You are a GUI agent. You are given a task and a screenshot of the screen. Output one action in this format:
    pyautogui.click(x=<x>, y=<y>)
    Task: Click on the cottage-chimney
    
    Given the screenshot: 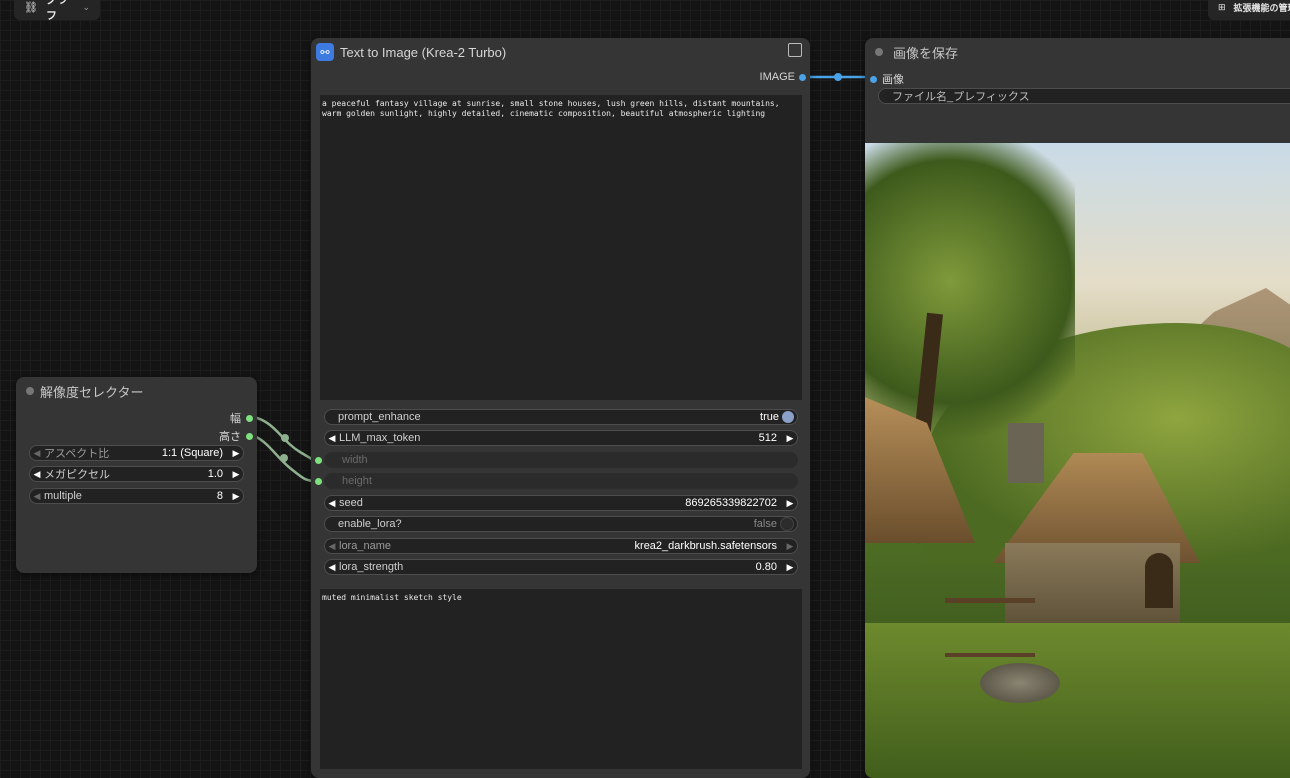 What is the action you would take?
    pyautogui.click(x=1026, y=453)
    